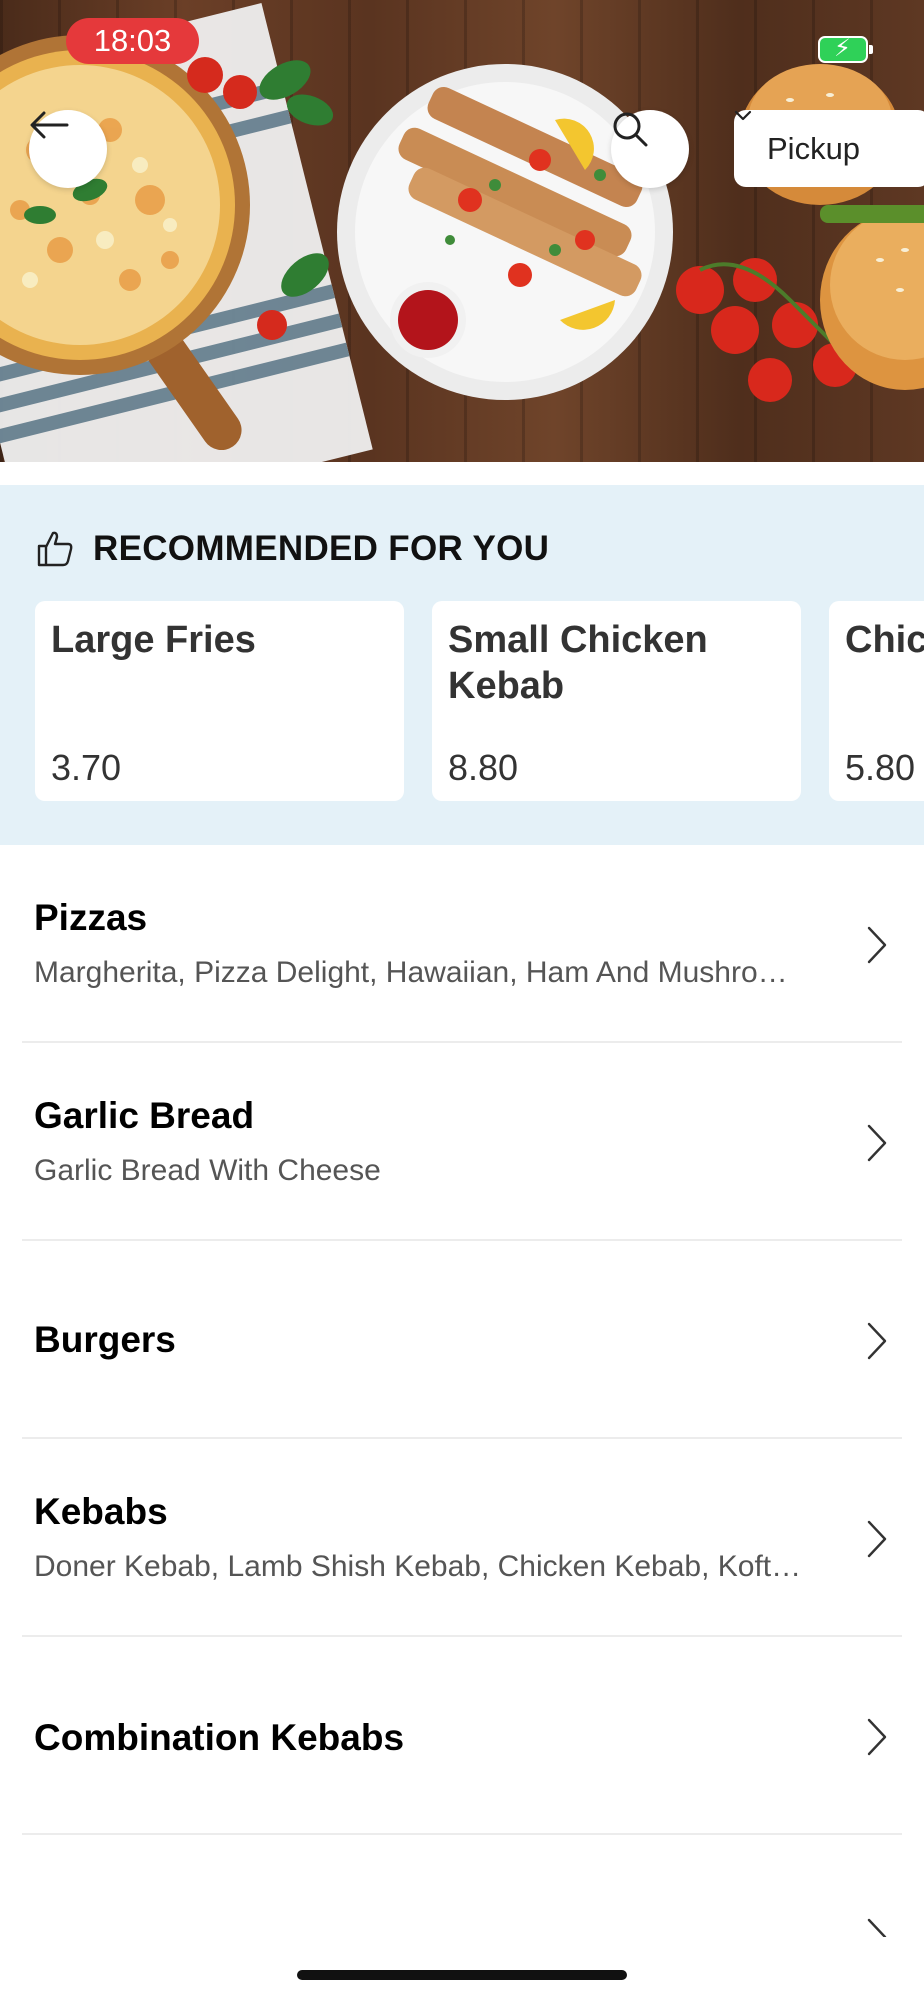 Image resolution: width=924 pixels, height=2000 pixels. Describe the element at coordinates (884, 640) in the screenshot. I see `card-name: Chicken Burger` at that location.